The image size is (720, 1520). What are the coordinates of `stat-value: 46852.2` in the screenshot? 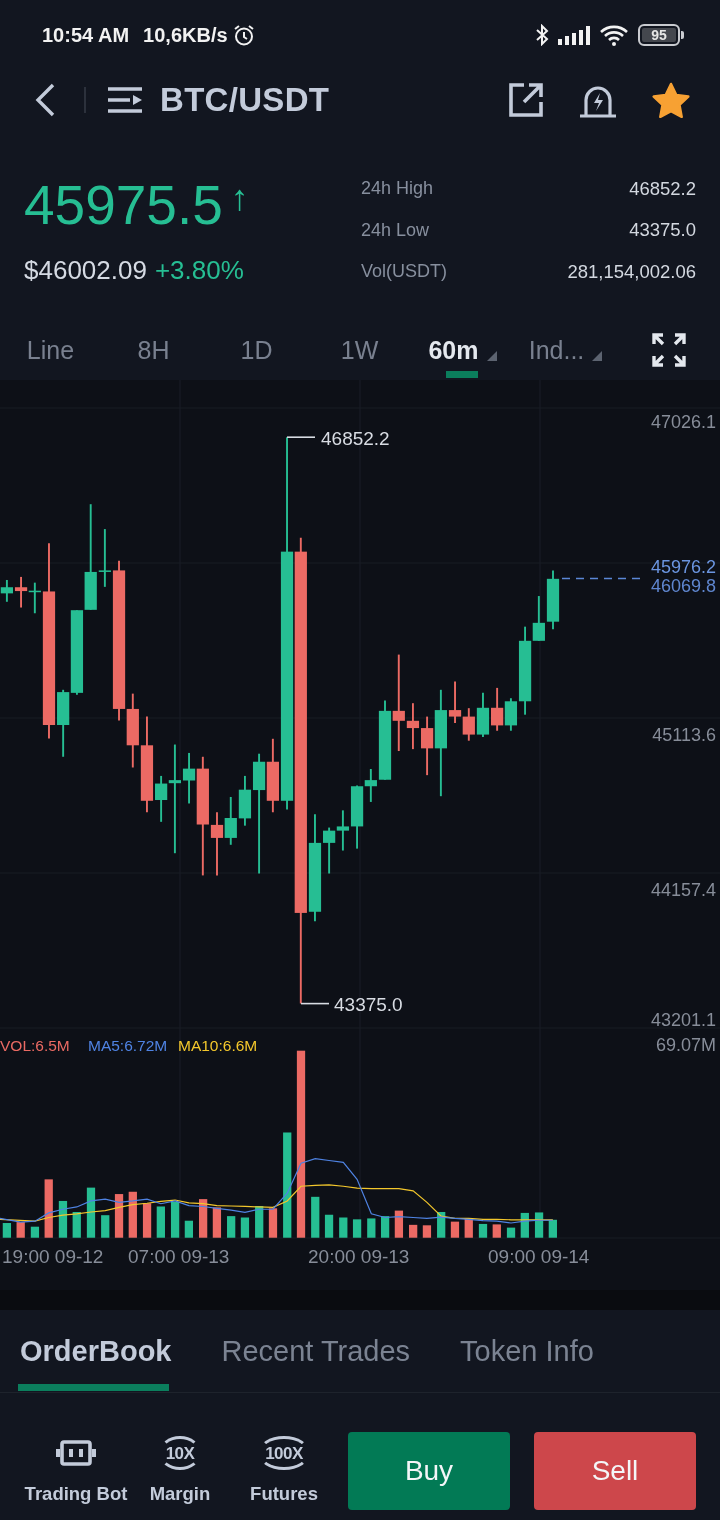 It's located at (662, 188).